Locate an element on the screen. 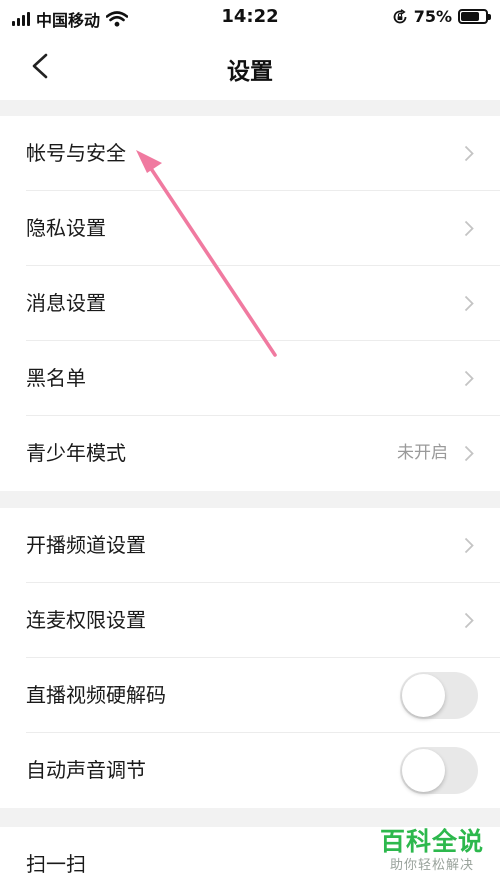  status-bar: 中国移动 14:22 75% is located at coordinates (250, 17).